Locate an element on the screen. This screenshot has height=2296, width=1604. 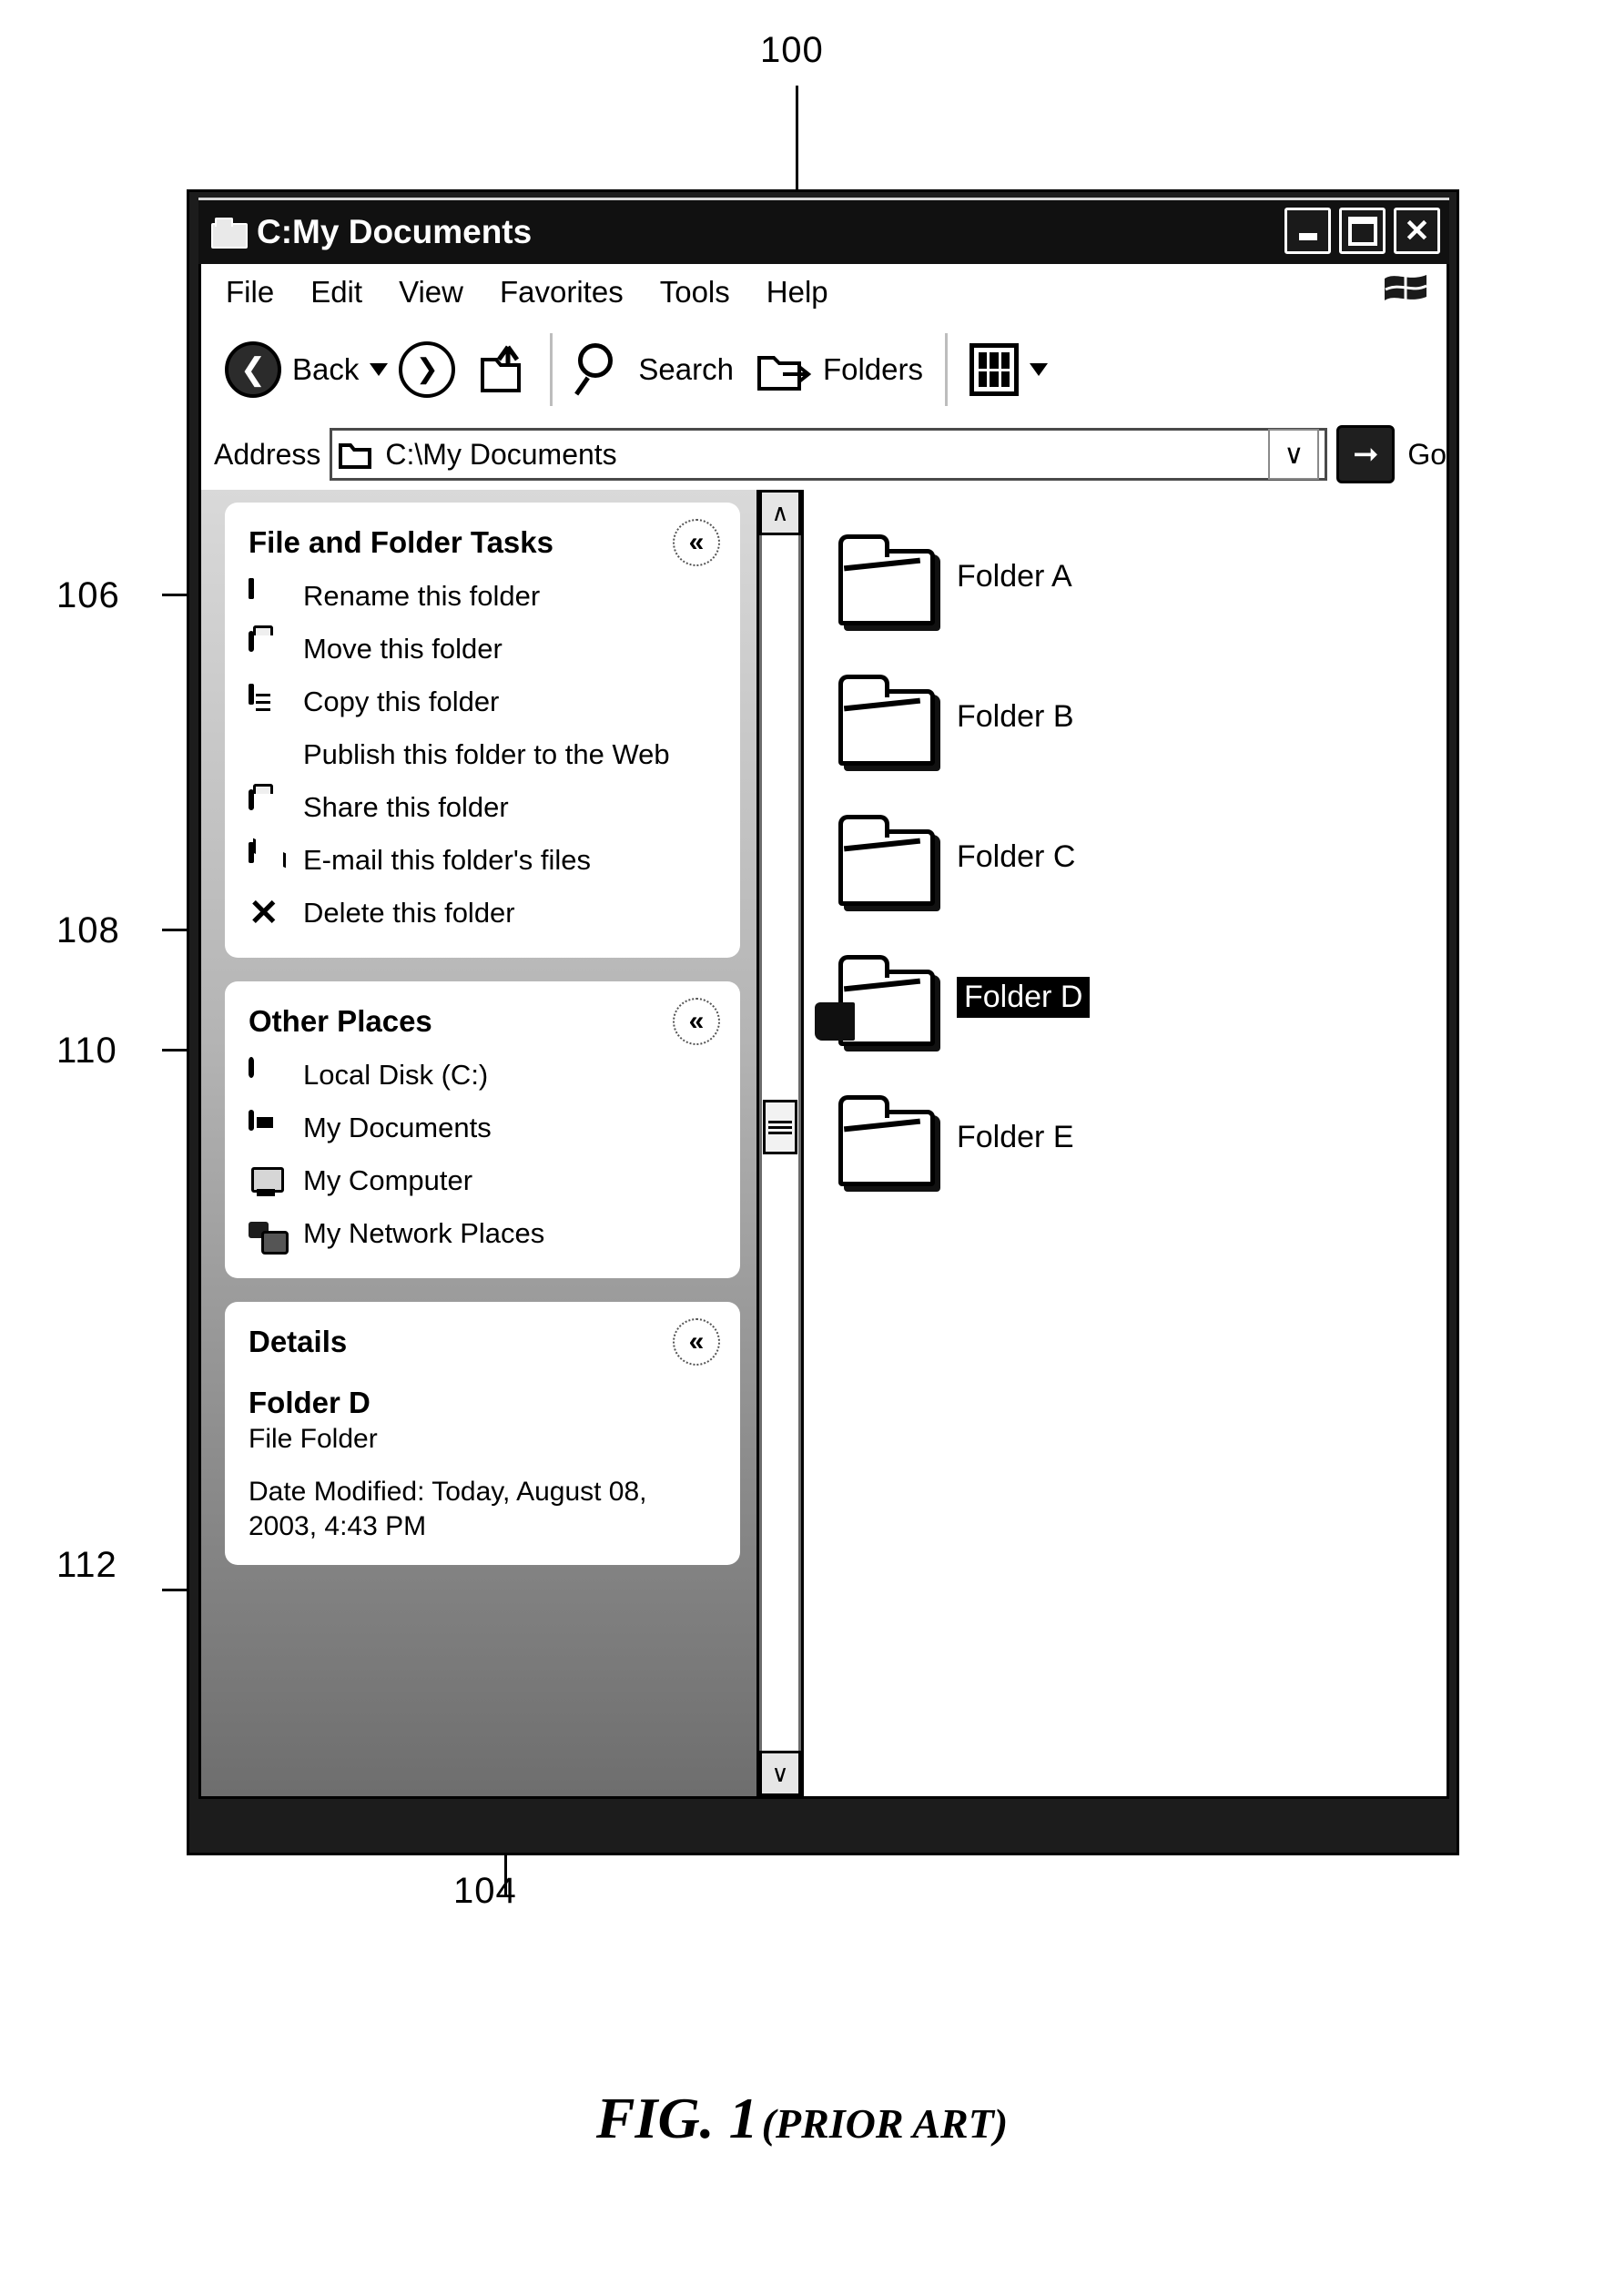
place-my-network-places: My Network Places is located at coordinates (485, 1236).